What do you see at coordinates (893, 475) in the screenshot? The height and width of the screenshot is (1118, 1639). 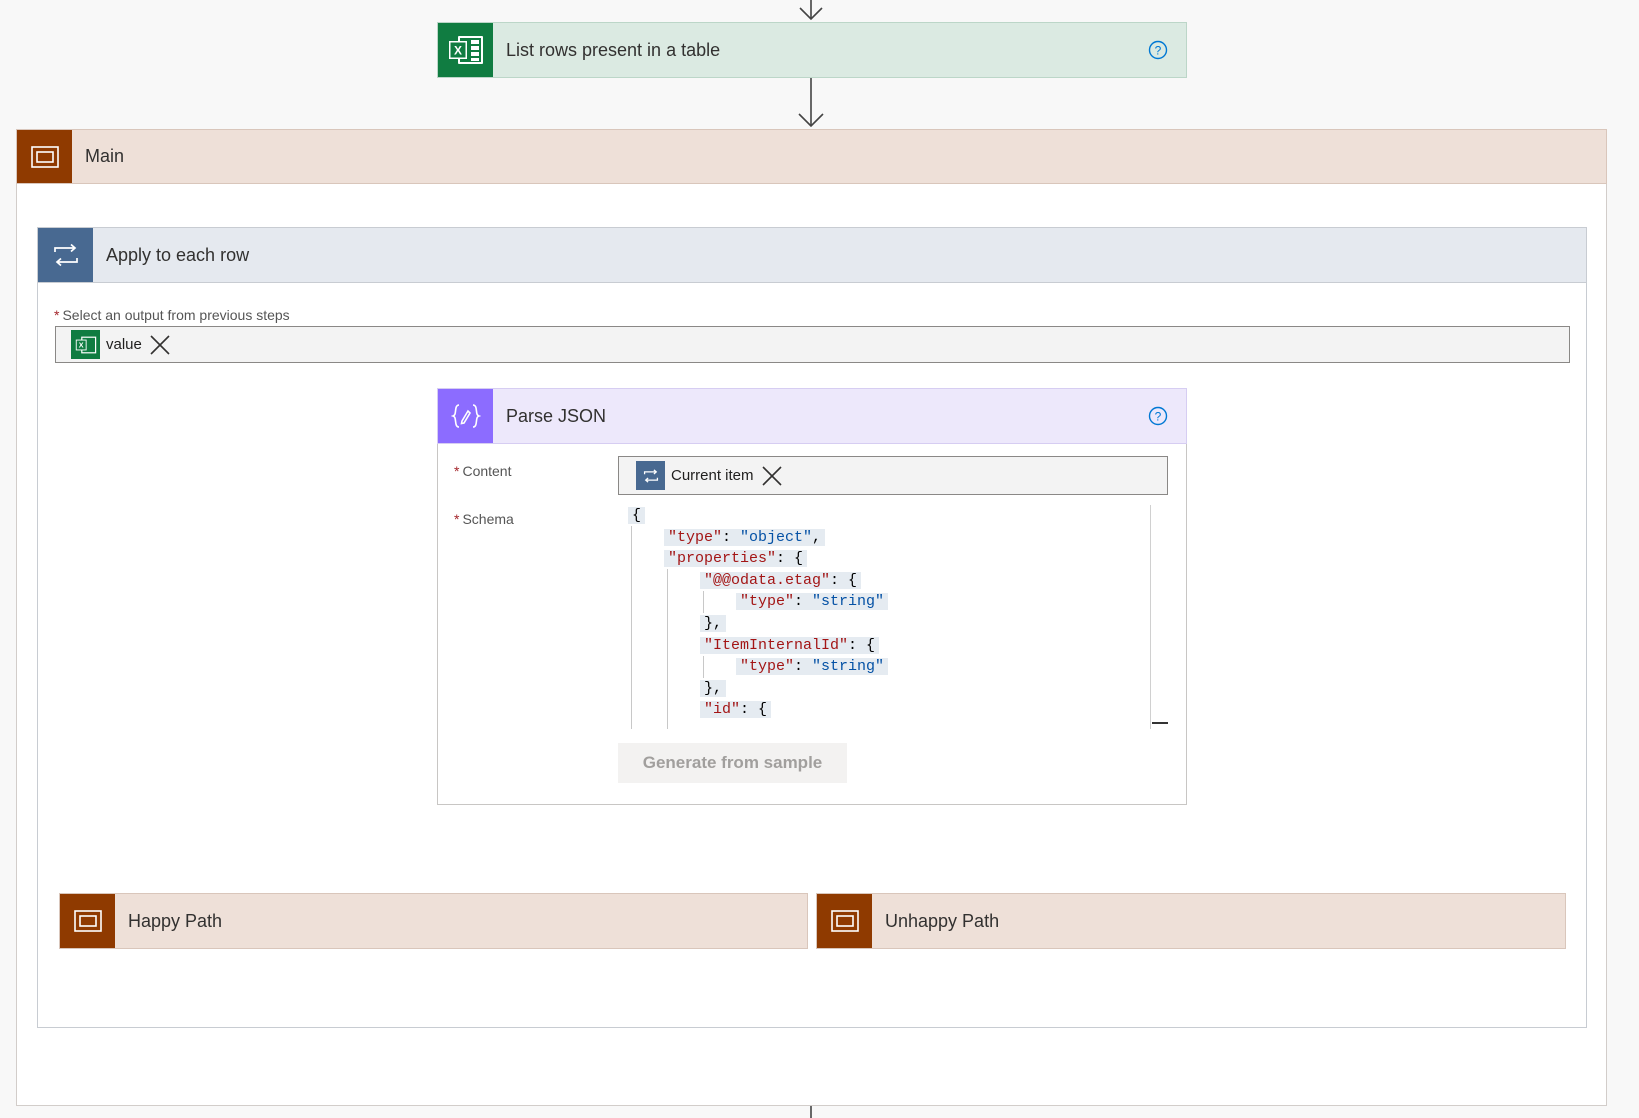 I see `content-input: Current item` at bounding box center [893, 475].